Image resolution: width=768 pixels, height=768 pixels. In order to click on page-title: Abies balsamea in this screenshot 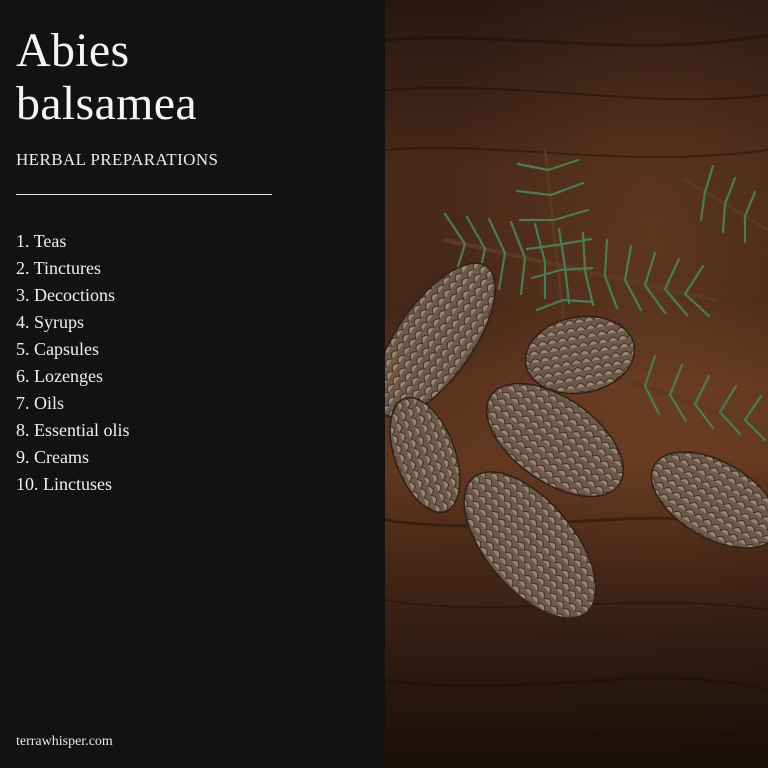, I will do `click(106, 77)`.